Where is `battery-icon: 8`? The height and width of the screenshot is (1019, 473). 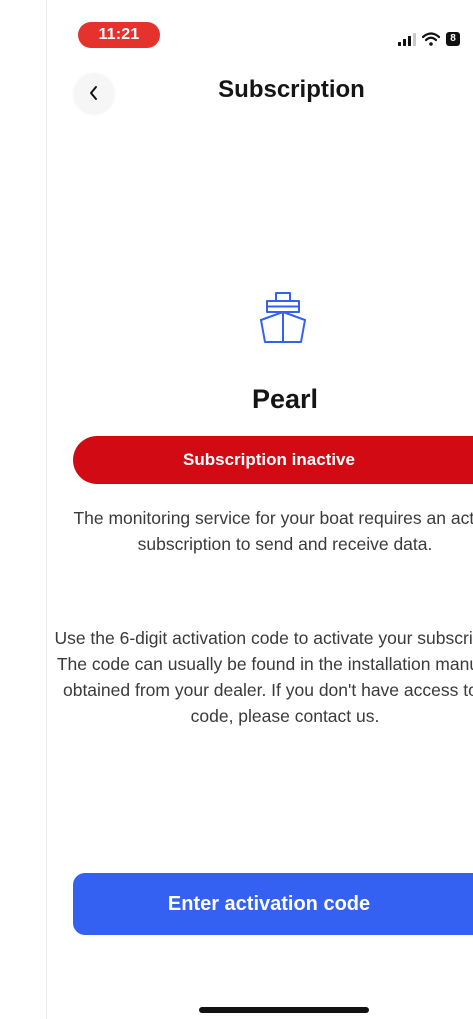 battery-icon: 8 is located at coordinates (453, 39).